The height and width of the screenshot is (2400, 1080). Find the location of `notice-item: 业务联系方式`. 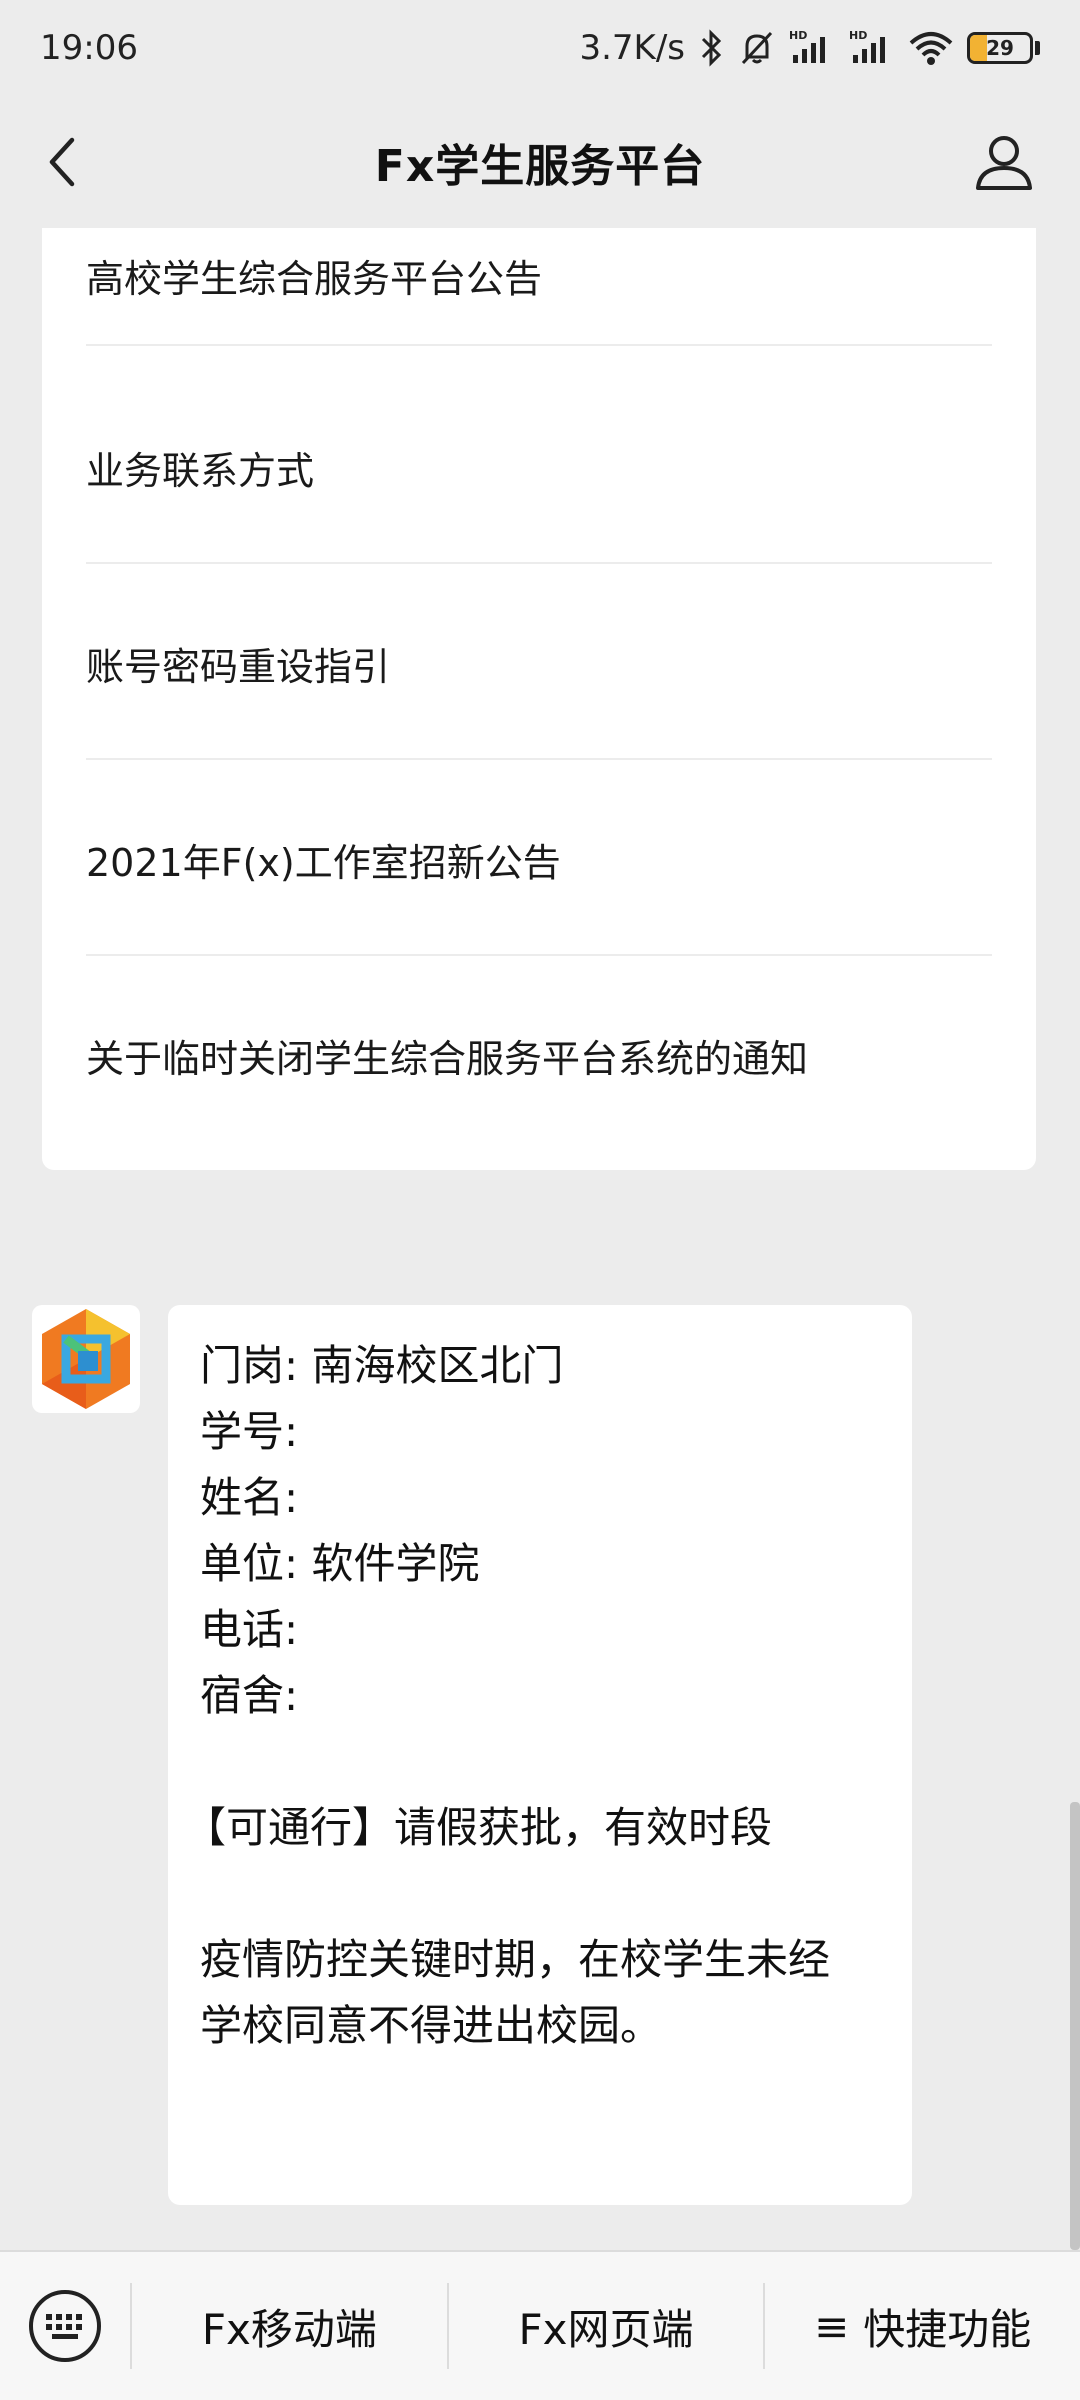

notice-item: 业务联系方式 is located at coordinates (539, 467).